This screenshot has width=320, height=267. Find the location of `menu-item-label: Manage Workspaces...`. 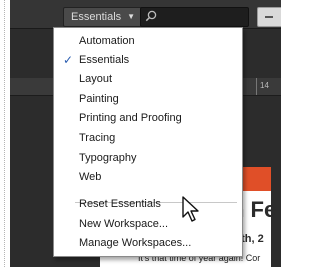

menu-item-label: Manage Workspaces... is located at coordinates (135, 243).